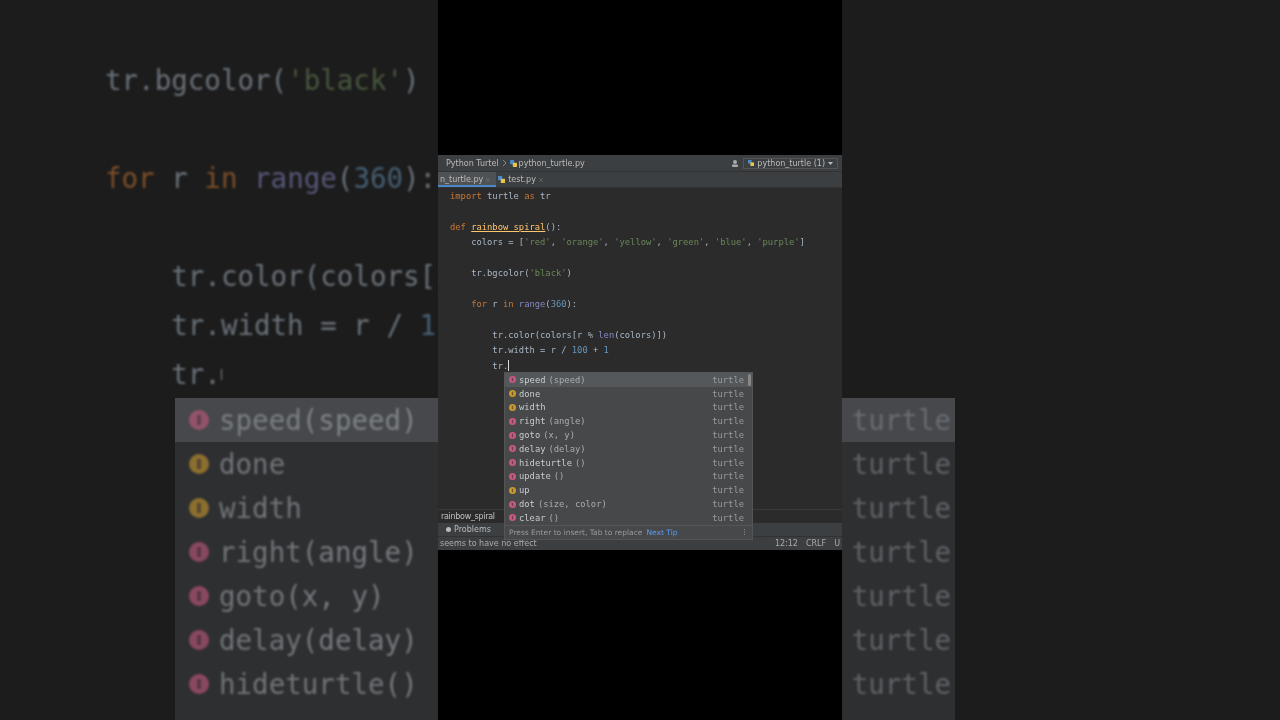  What do you see at coordinates (628, 407) in the screenshot?
I see `completion-item: width turtle` at bounding box center [628, 407].